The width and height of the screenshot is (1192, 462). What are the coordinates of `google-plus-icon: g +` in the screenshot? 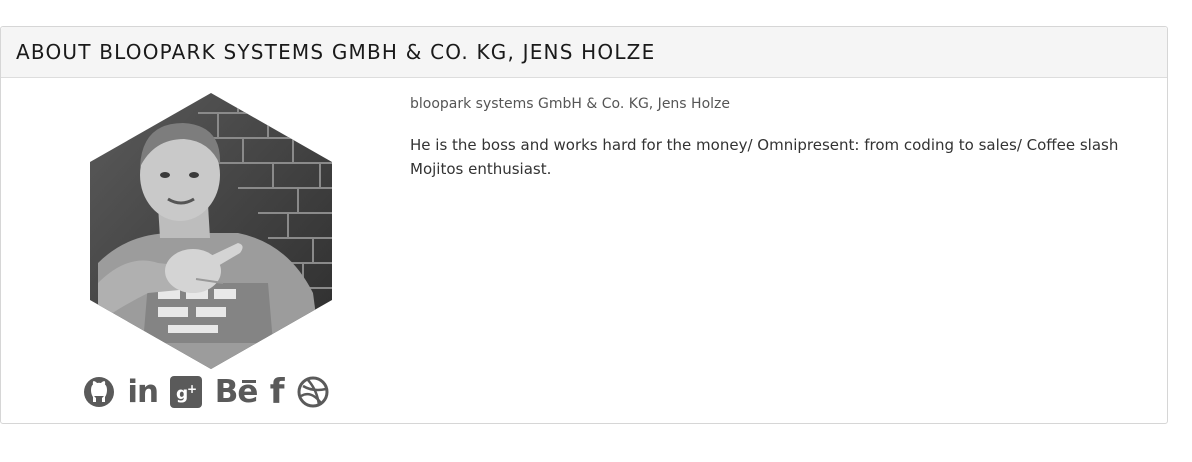 It's located at (186, 392).